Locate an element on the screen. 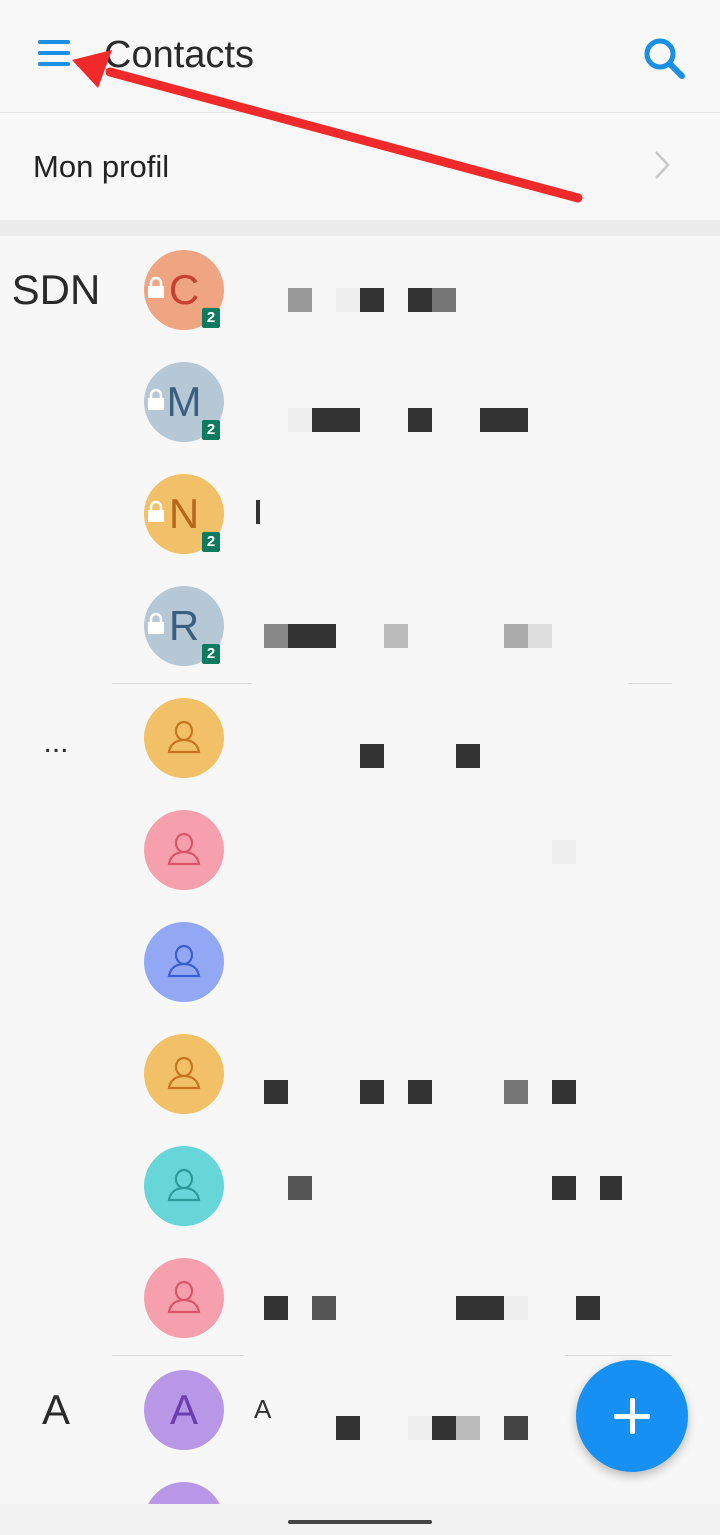 The width and height of the screenshot is (720, 1535). section-separator is located at coordinates (360, 228).